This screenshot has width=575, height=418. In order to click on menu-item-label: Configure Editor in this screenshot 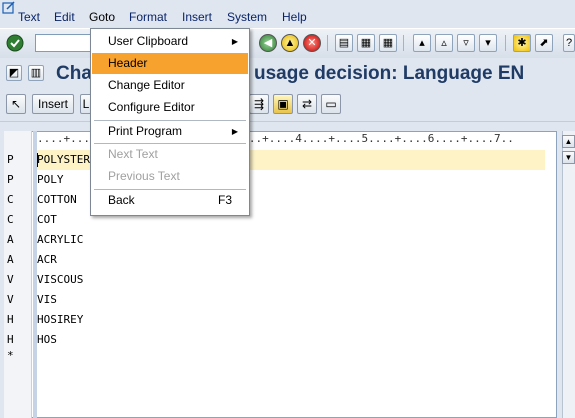, I will do `click(151, 107)`.